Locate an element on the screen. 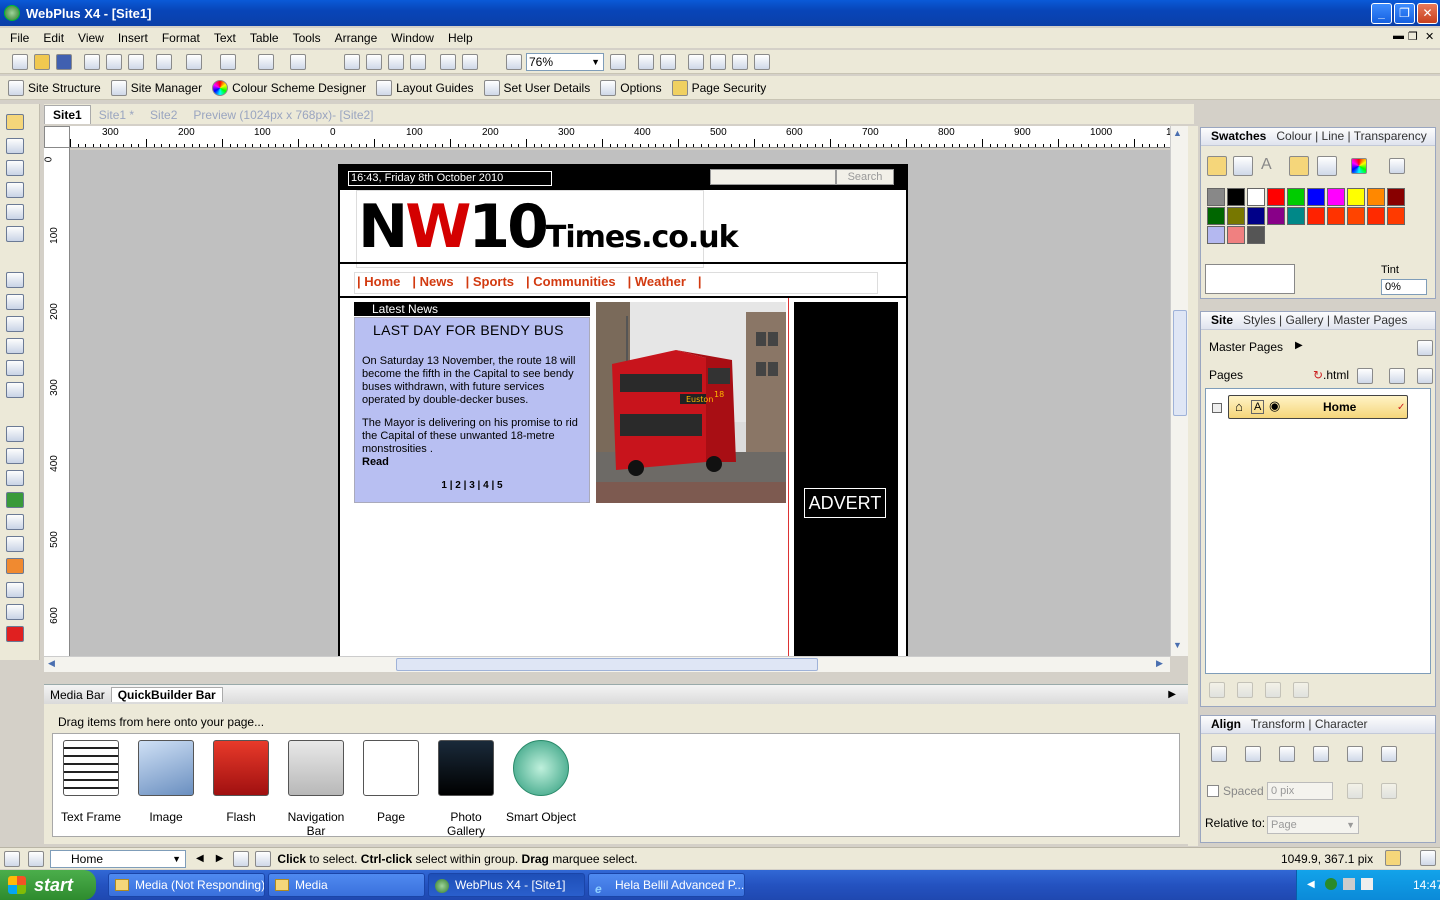 This screenshot has width=1440, height=900. nav-weather: | Weather is located at coordinates (657, 283).